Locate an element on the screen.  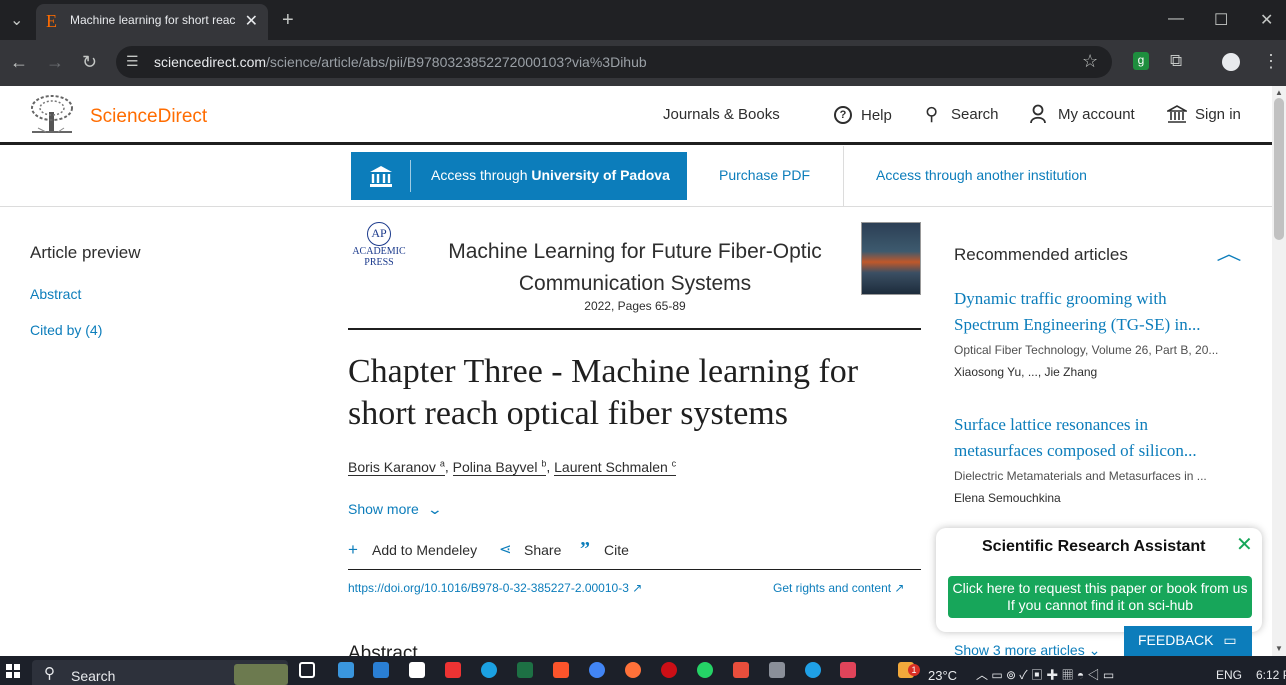
extensions-icon: ⧉ is located at coordinates (1176, 61).